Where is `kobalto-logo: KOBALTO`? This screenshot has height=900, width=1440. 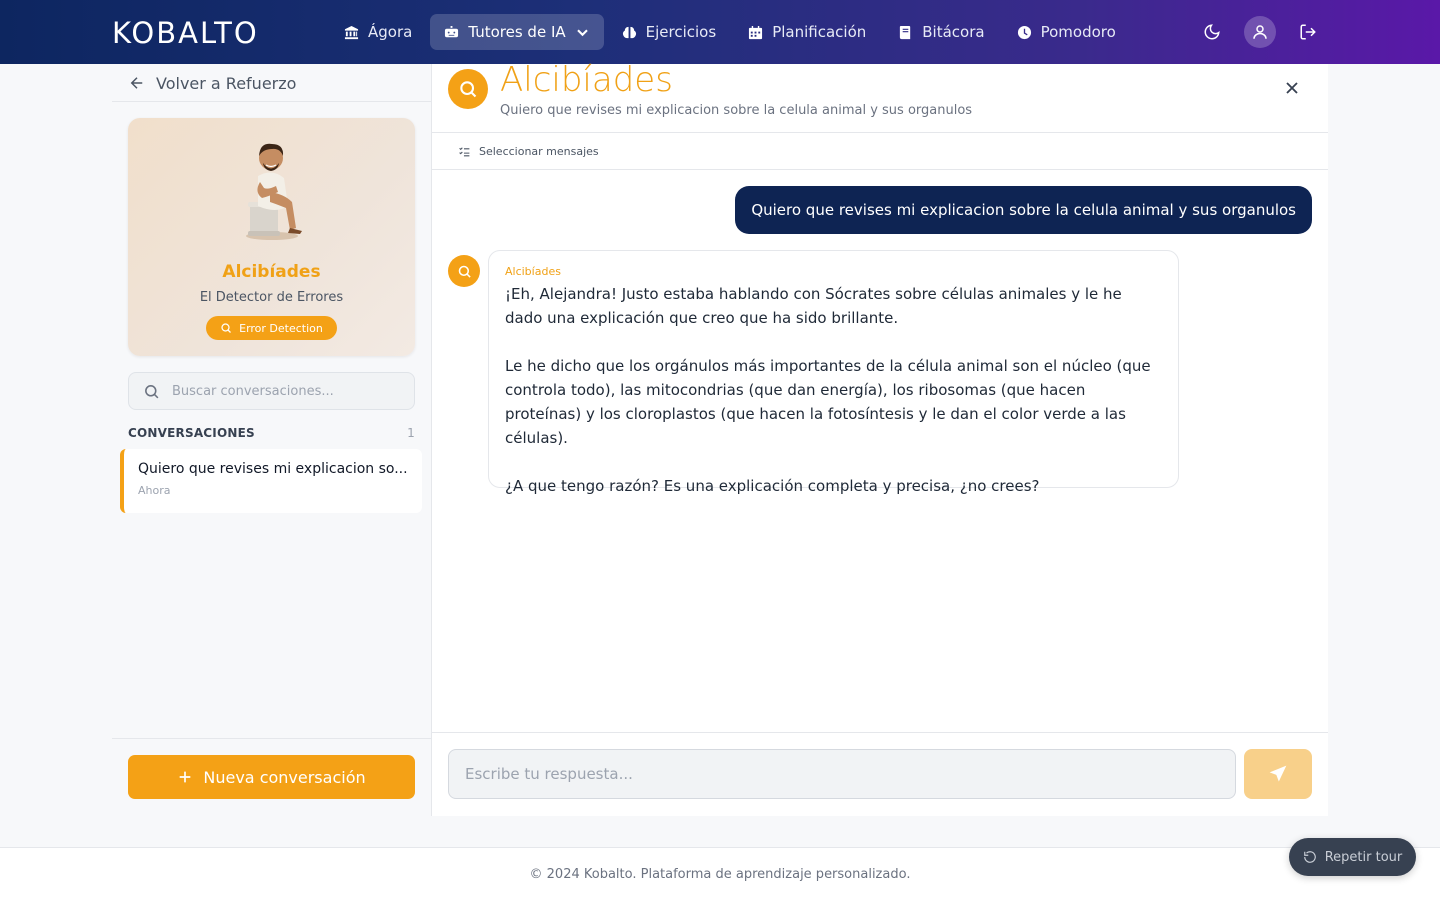
kobalto-logo: KOBALTO is located at coordinates (185, 33).